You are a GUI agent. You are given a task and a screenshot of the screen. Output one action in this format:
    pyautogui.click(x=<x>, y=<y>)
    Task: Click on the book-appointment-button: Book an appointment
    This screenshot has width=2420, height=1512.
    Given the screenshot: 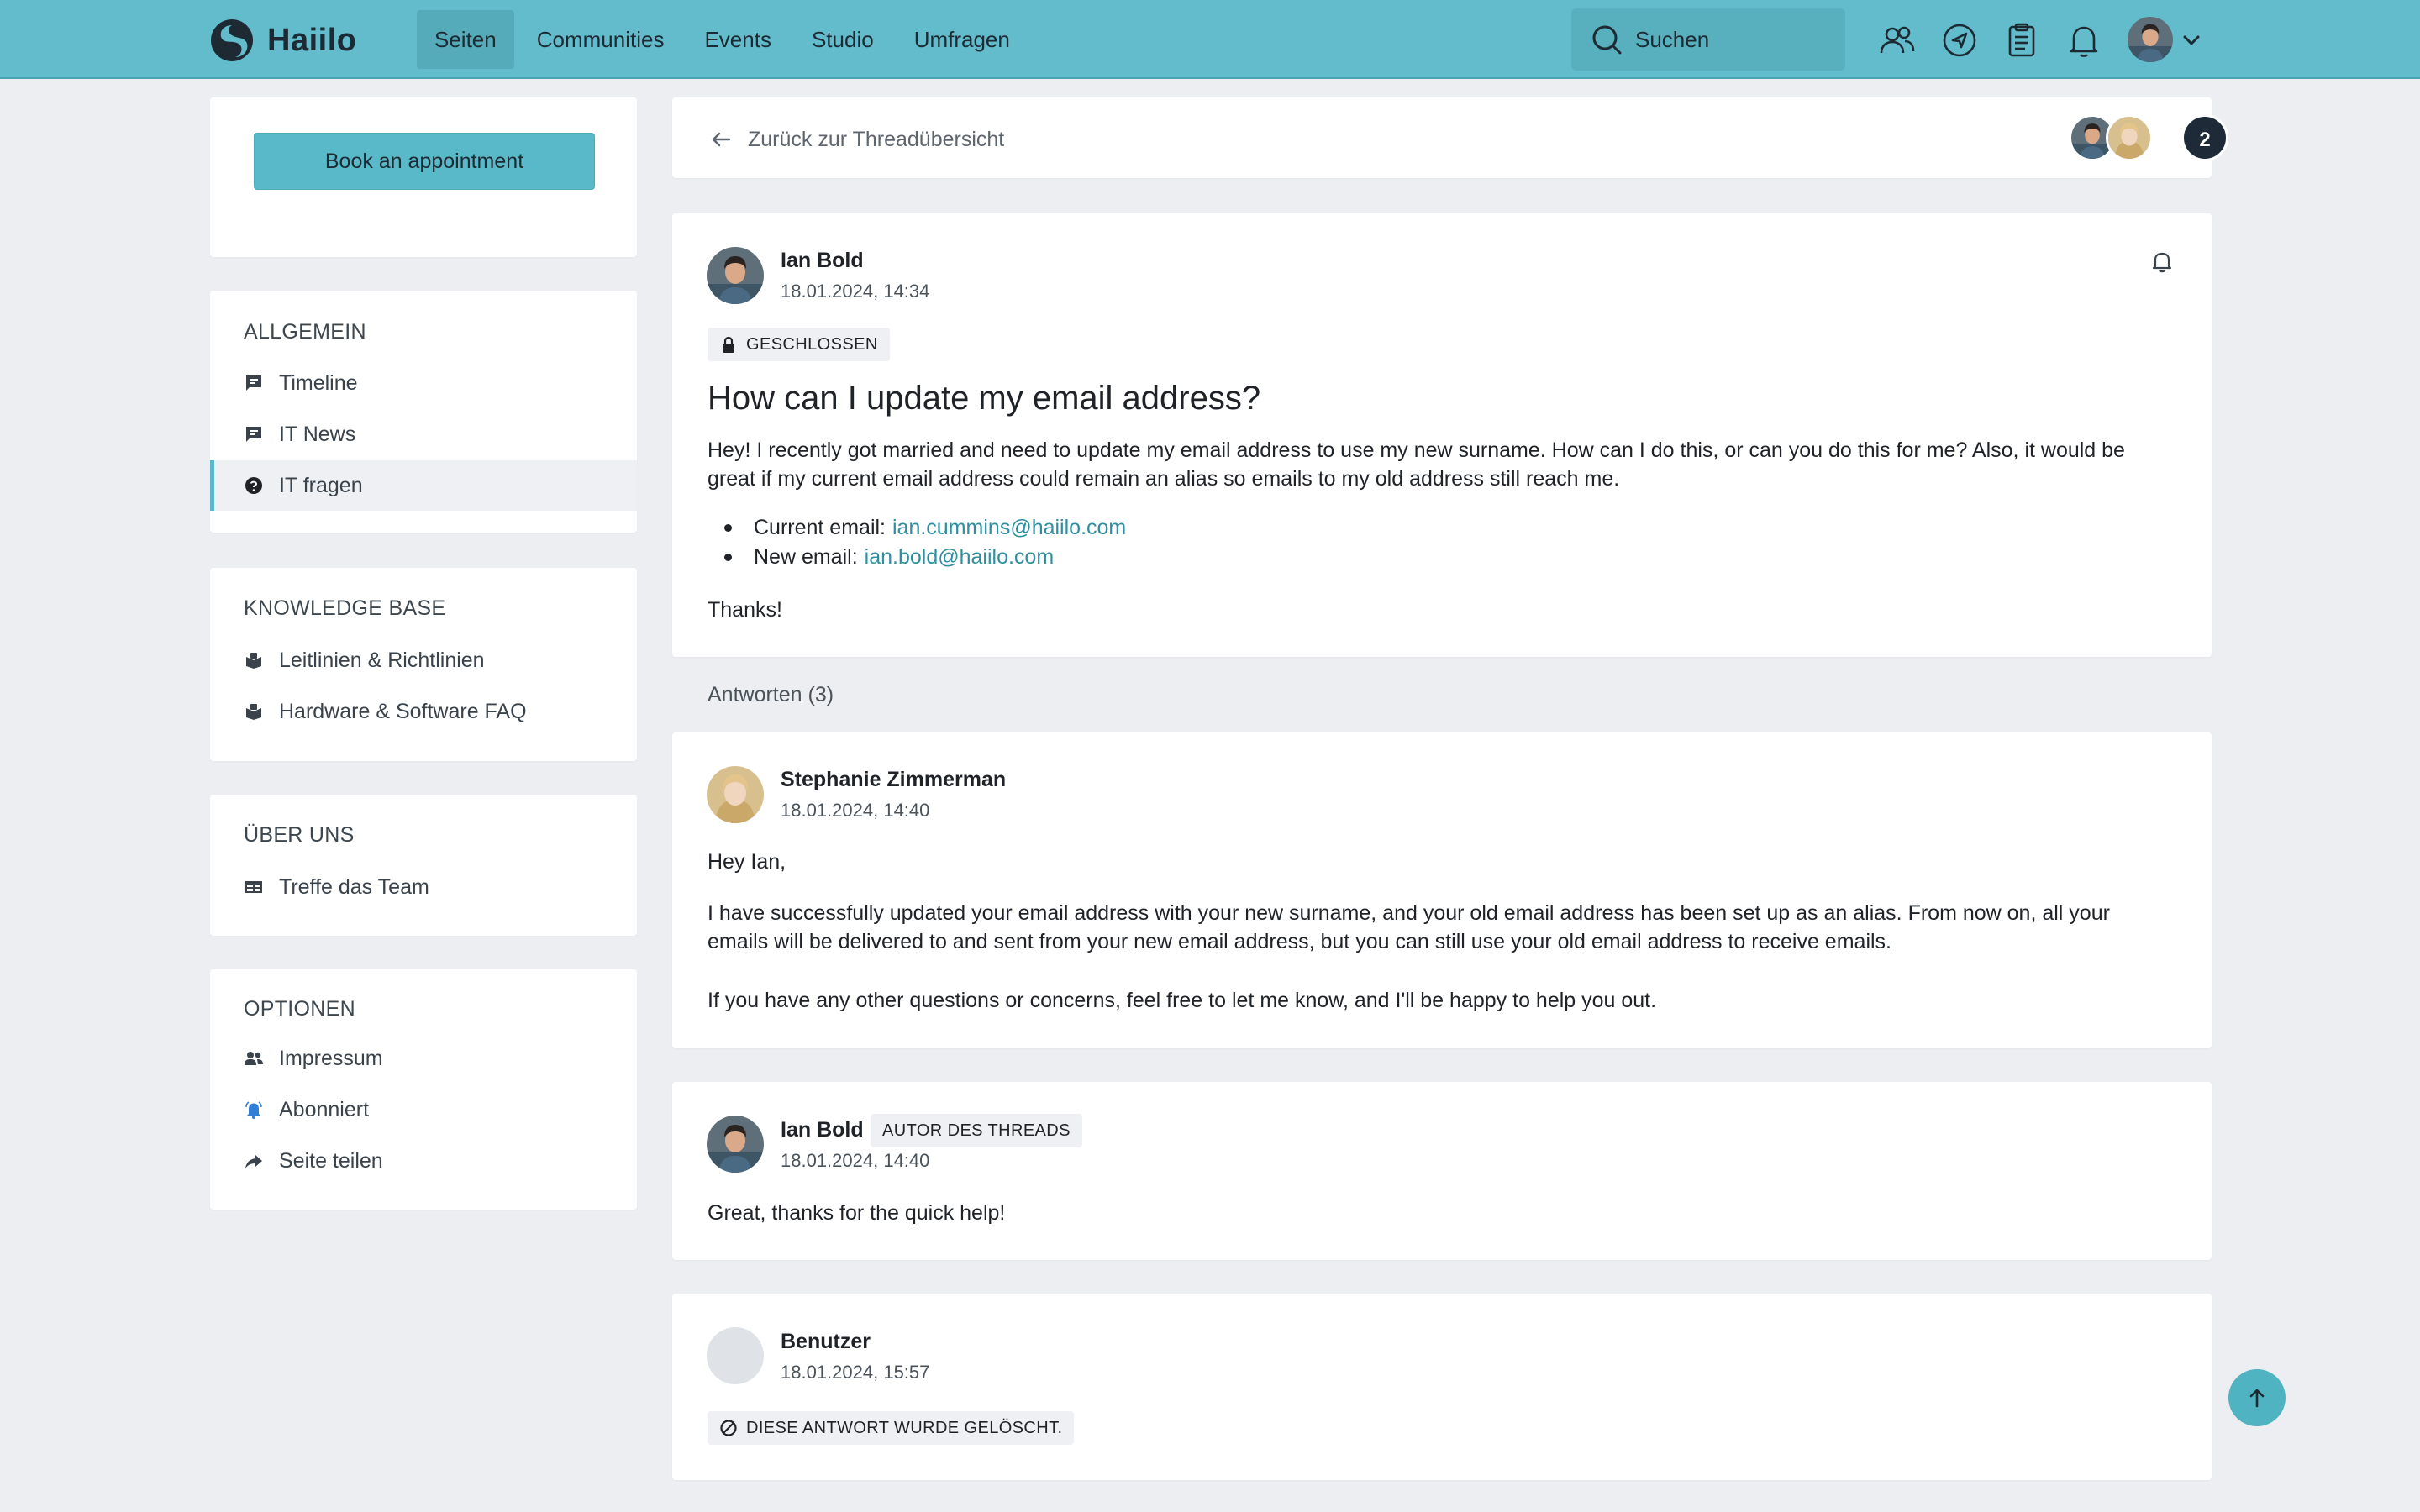 What is the action you would take?
    pyautogui.click(x=424, y=161)
    